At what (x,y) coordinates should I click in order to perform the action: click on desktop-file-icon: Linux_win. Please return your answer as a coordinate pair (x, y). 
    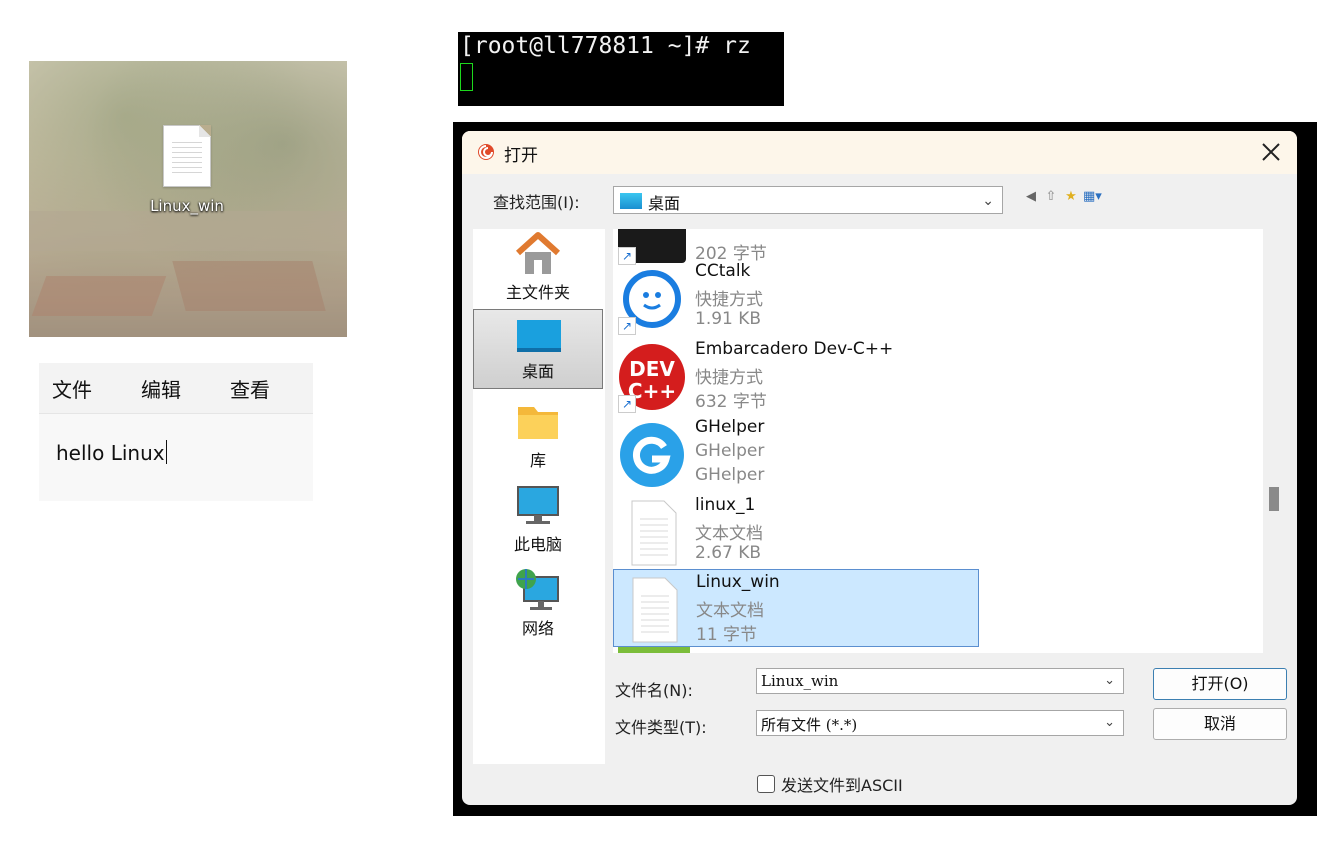
    Looking at the image, I should click on (187, 170).